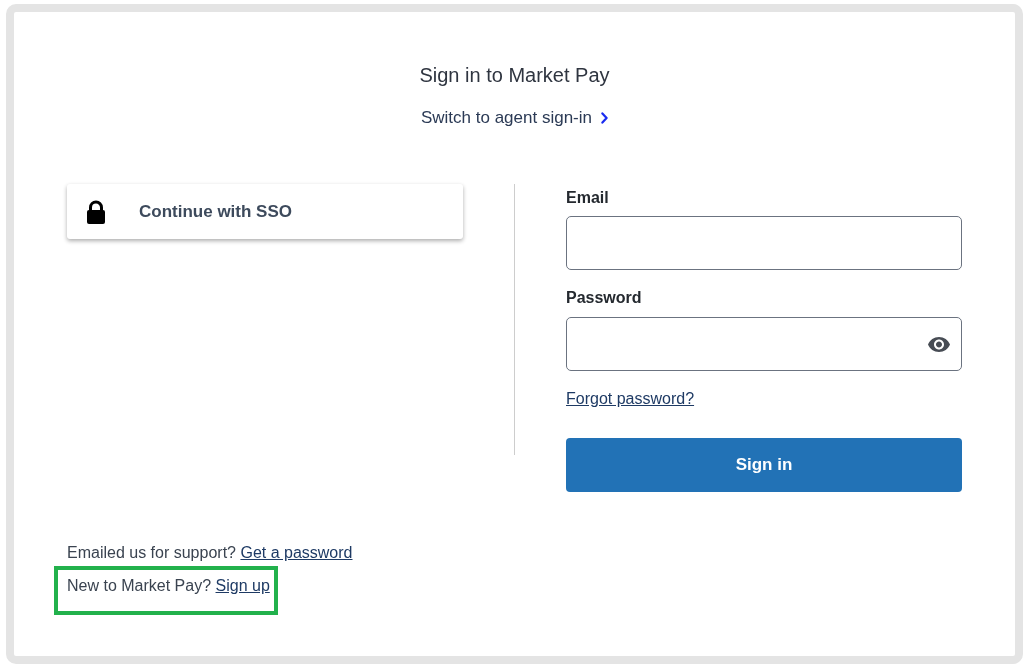 Image resolution: width=1025 pixels, height=667 pixels. Describe the element at coordinates (514, 75) in the screenshot. I see `page-title: Sign in to Market Pay` at that location.